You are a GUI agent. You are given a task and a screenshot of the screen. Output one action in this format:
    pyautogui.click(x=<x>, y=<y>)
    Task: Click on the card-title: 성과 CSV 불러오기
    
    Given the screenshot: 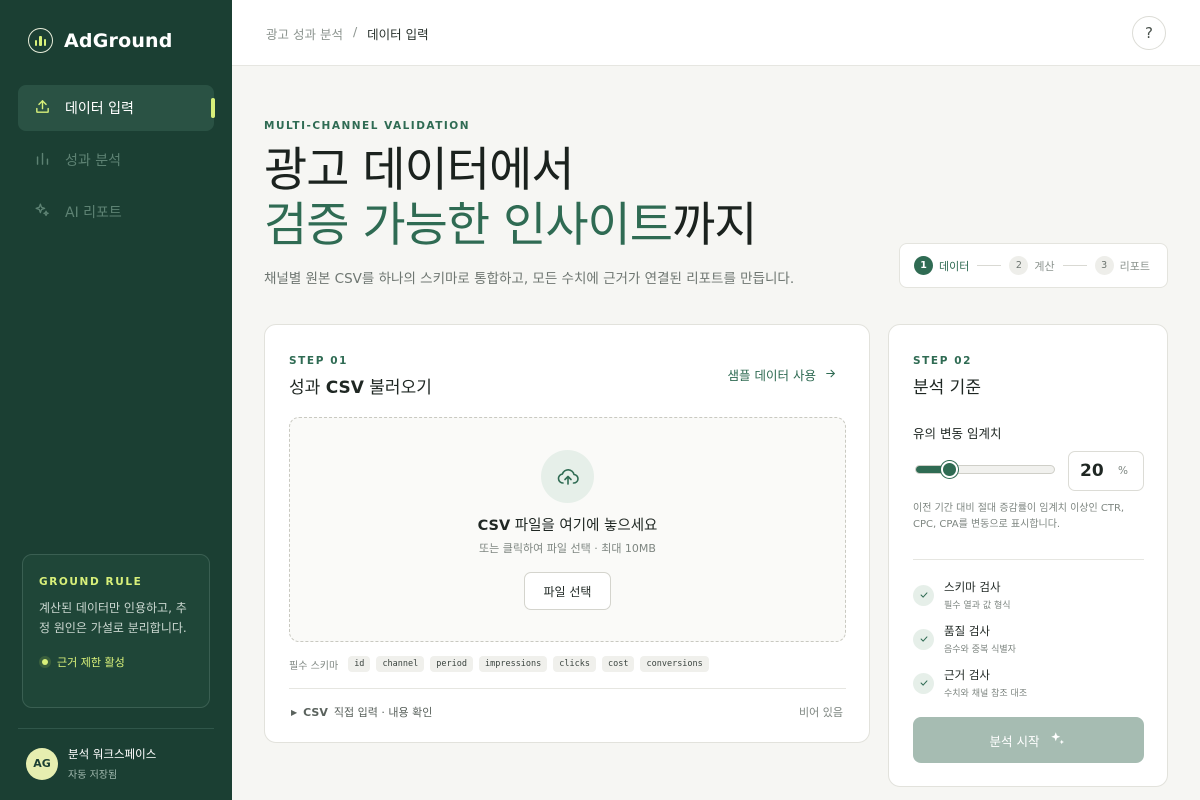 What is the action you would take?
    pyautogui.click(x=360, y=385)
    